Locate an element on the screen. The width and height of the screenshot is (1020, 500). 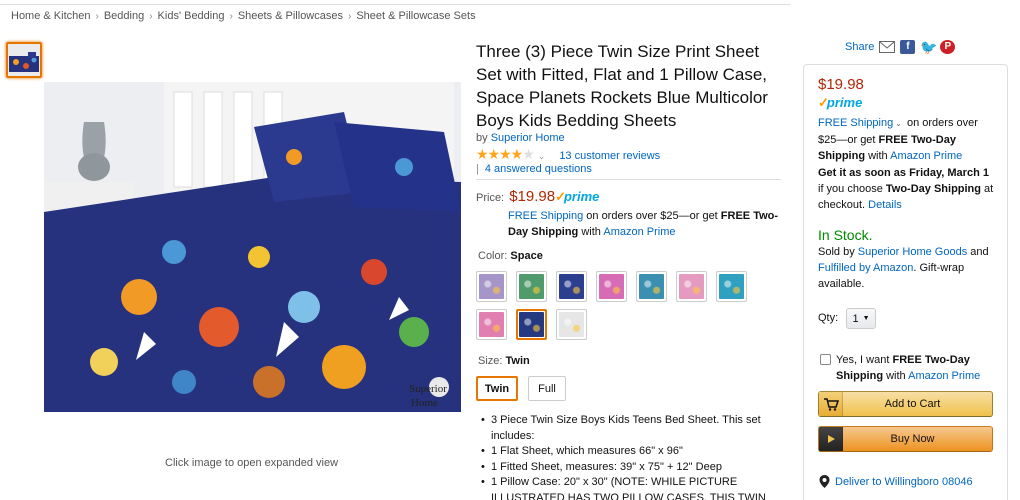
twitter-icon: 🐦 is located at coordinates (928, 47).